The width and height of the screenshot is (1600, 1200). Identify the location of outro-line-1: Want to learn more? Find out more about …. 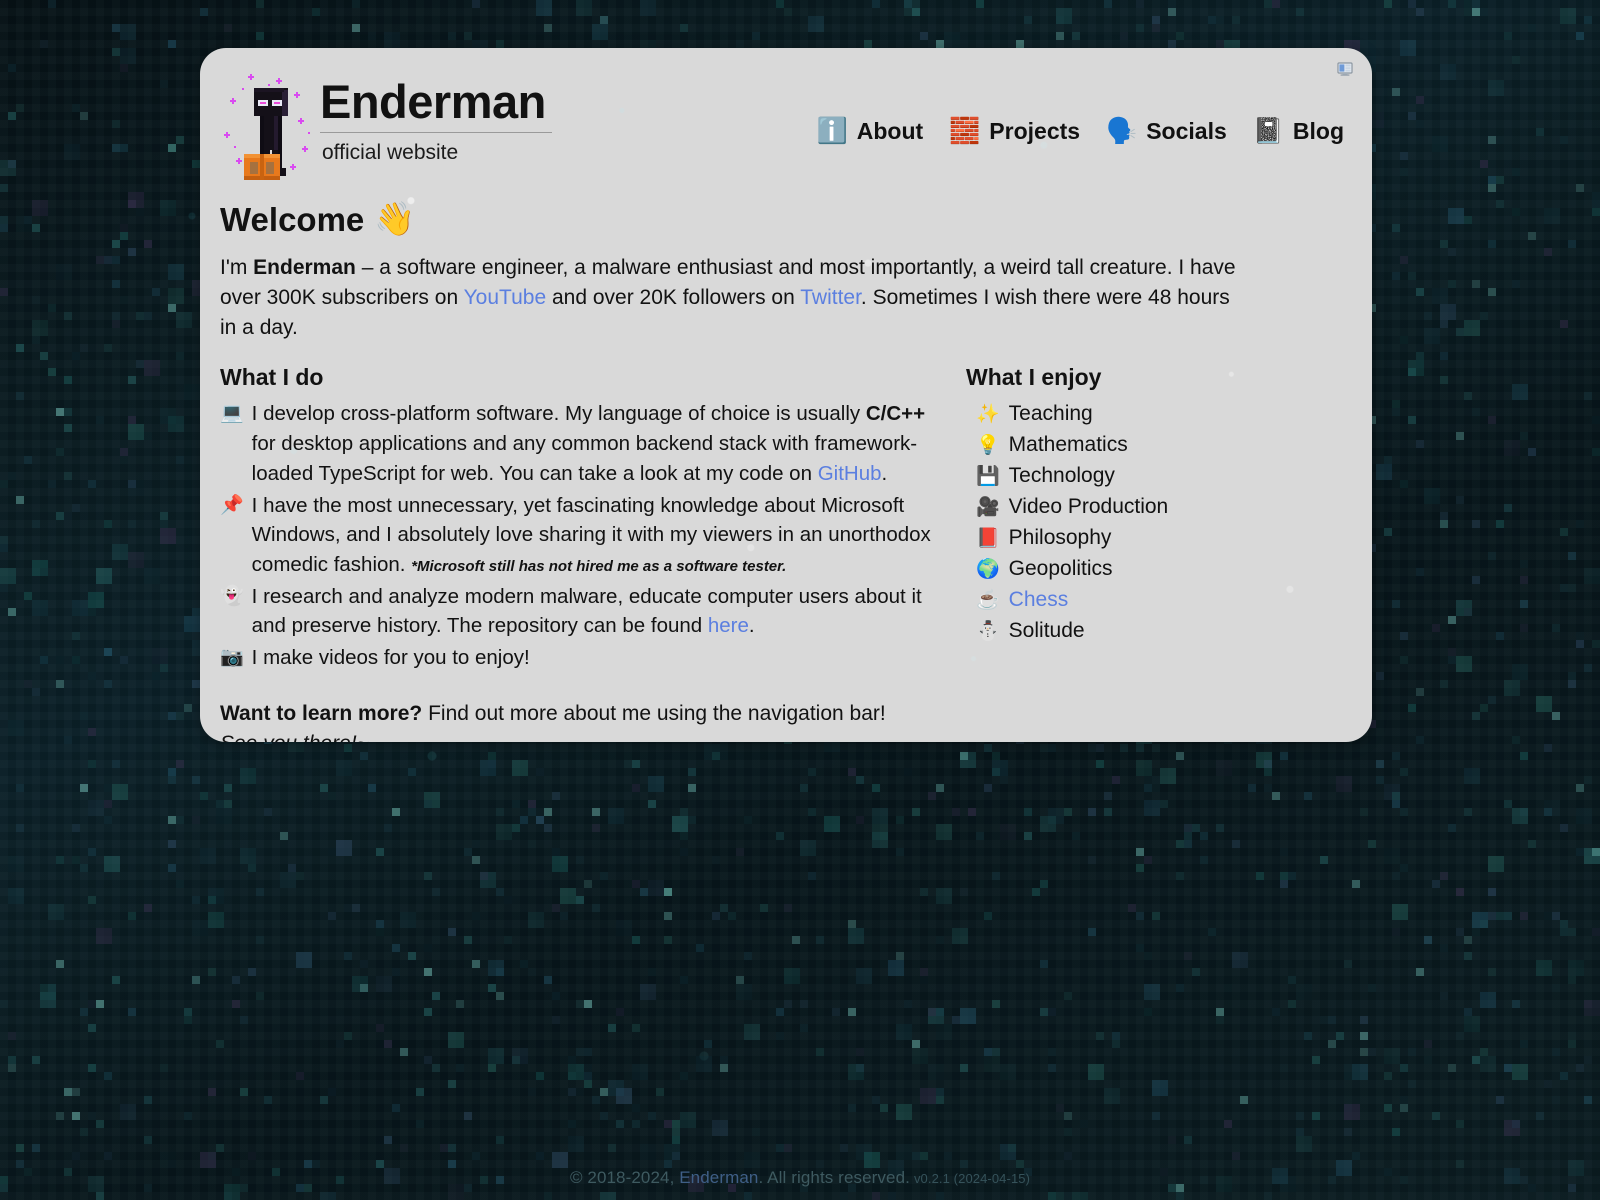
(782, 714).